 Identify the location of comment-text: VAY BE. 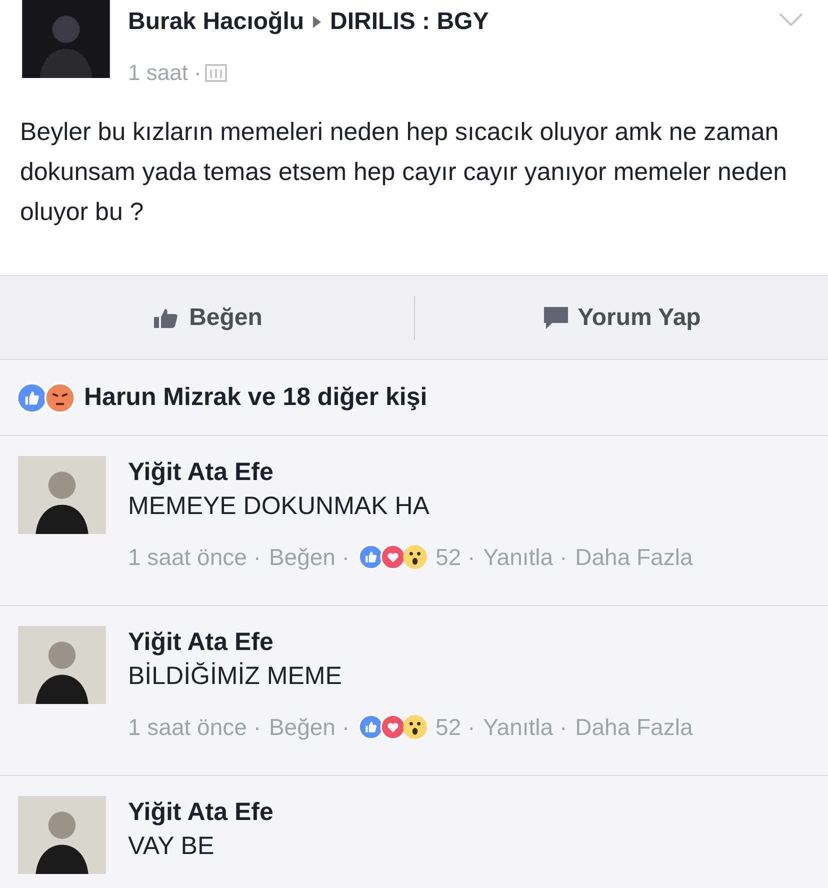
(172, 846).